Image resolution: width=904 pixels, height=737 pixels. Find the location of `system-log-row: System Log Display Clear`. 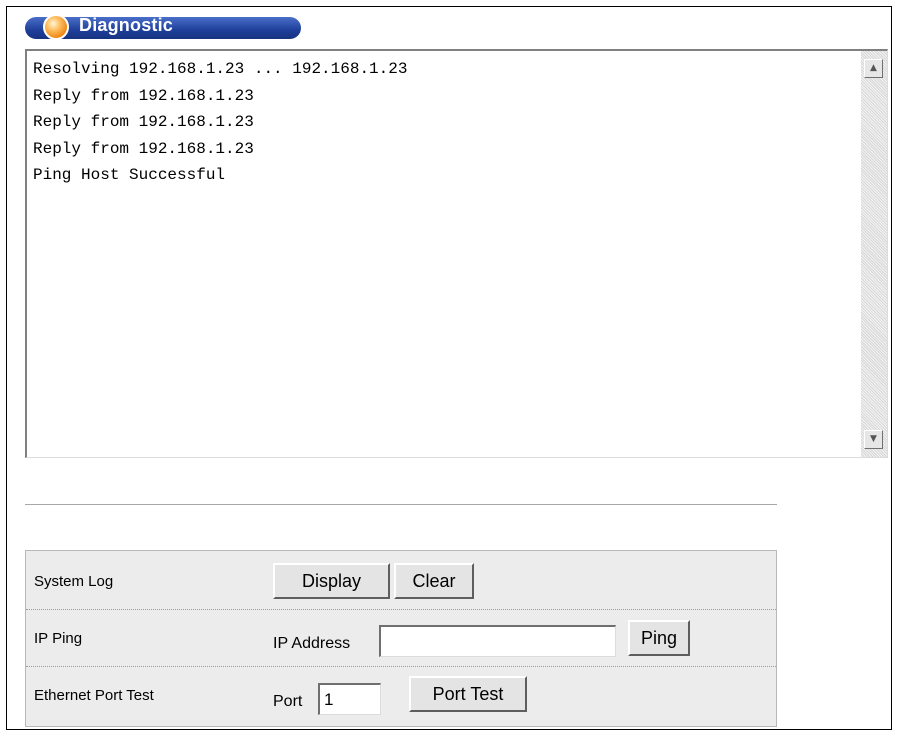

system-log-row: System Log Display Clear is located at coordinates (401, 581).